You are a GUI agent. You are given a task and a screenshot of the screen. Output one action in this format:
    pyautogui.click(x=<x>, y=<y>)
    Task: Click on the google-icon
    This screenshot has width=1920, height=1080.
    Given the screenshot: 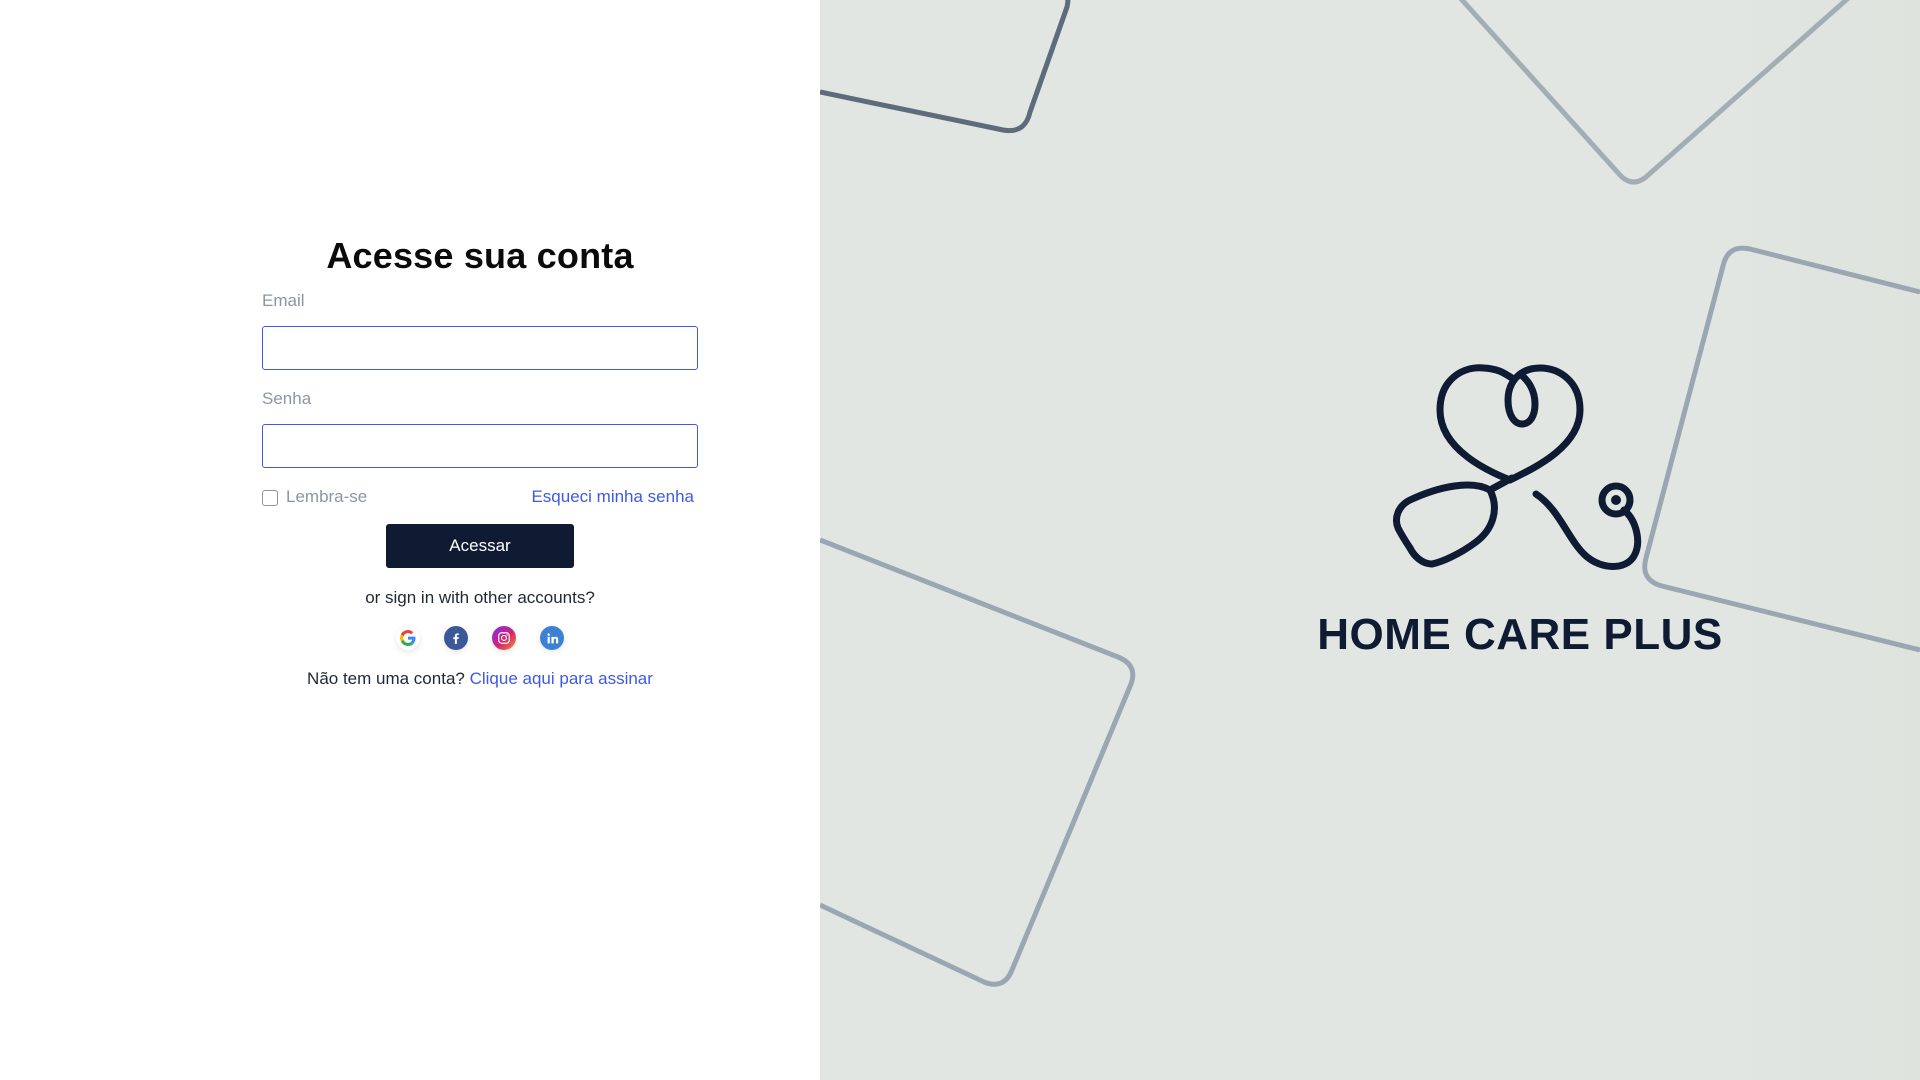 What is the action you would take?
    pyautogui.click(x=408, y=638)
    